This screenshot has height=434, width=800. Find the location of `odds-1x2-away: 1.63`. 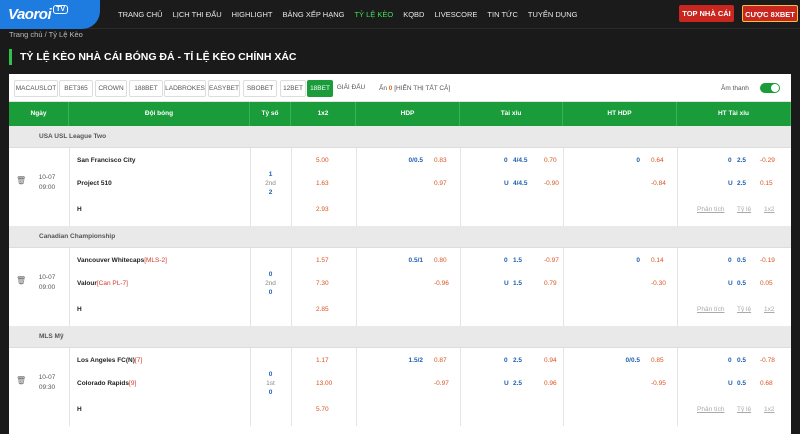

odds-1x2-away: 1.63 is located at coordinates (322, 184).